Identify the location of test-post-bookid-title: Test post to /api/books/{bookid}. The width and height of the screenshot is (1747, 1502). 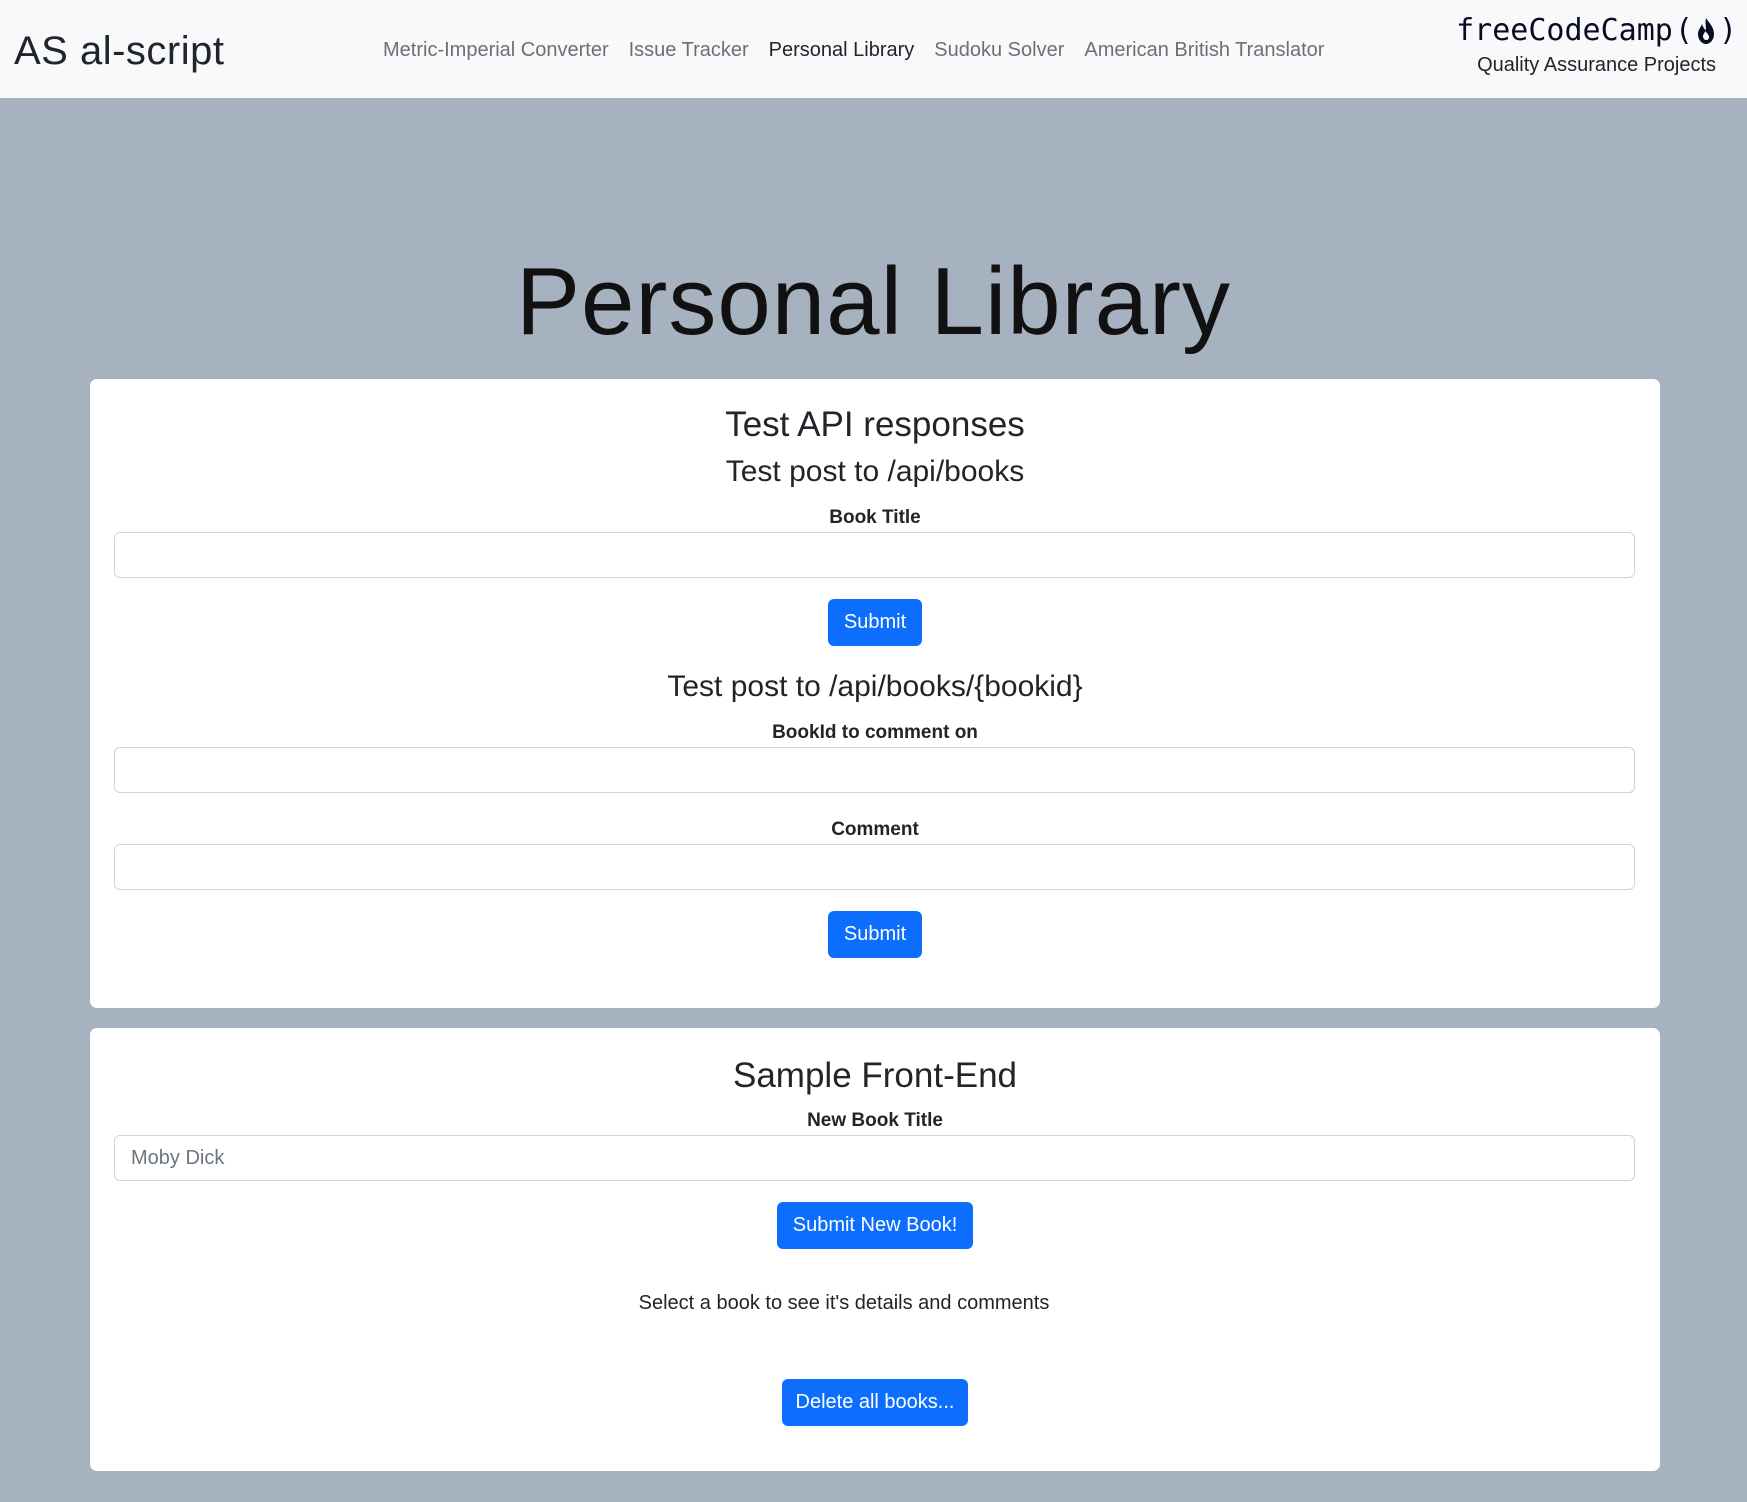
(875, 686).